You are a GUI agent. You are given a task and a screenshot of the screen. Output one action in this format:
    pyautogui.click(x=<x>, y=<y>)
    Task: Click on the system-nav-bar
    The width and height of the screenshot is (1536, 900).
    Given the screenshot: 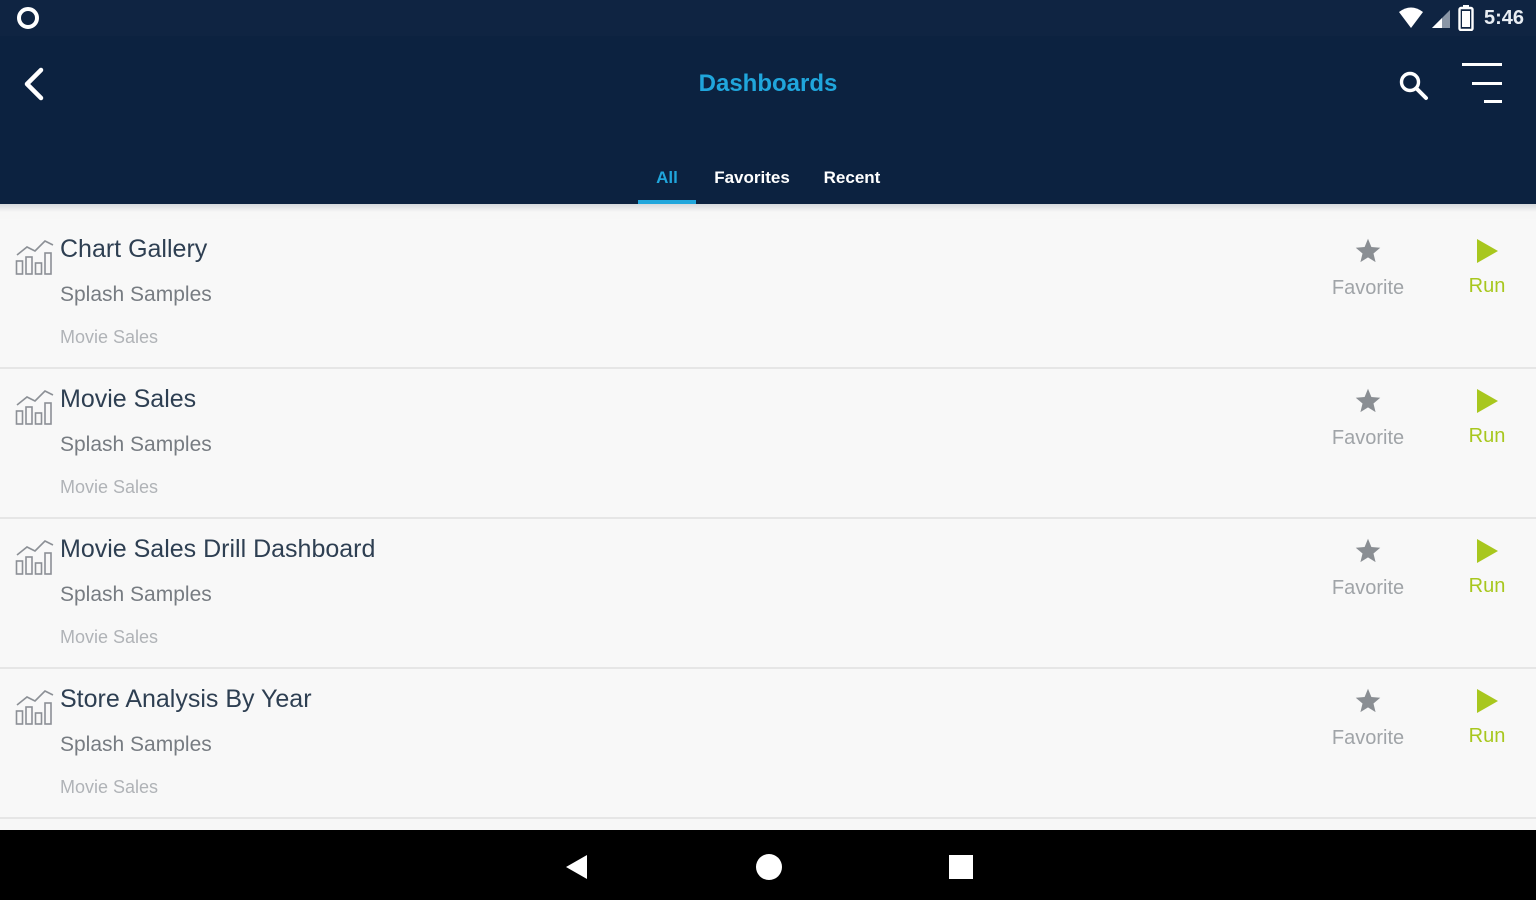 What is the action you would take?
    pyautogui.click(x=768, y=865)
    